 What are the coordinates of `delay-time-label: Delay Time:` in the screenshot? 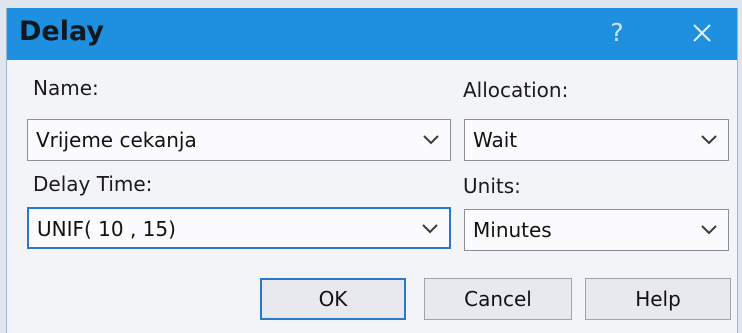 It's located at (93, 184).